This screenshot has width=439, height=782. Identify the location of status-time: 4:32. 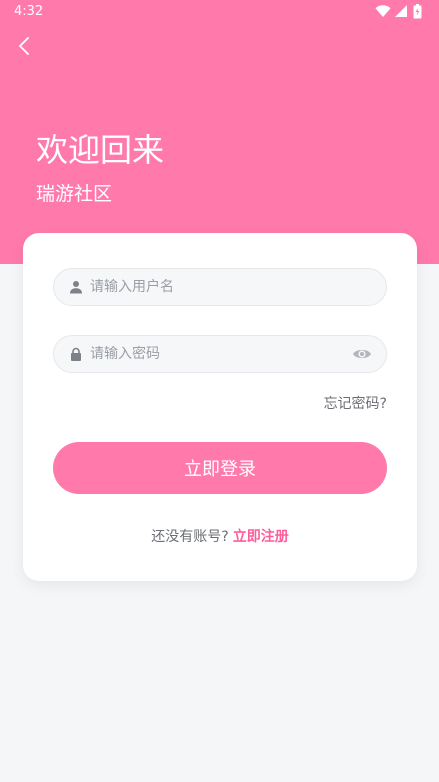
(29, 11).